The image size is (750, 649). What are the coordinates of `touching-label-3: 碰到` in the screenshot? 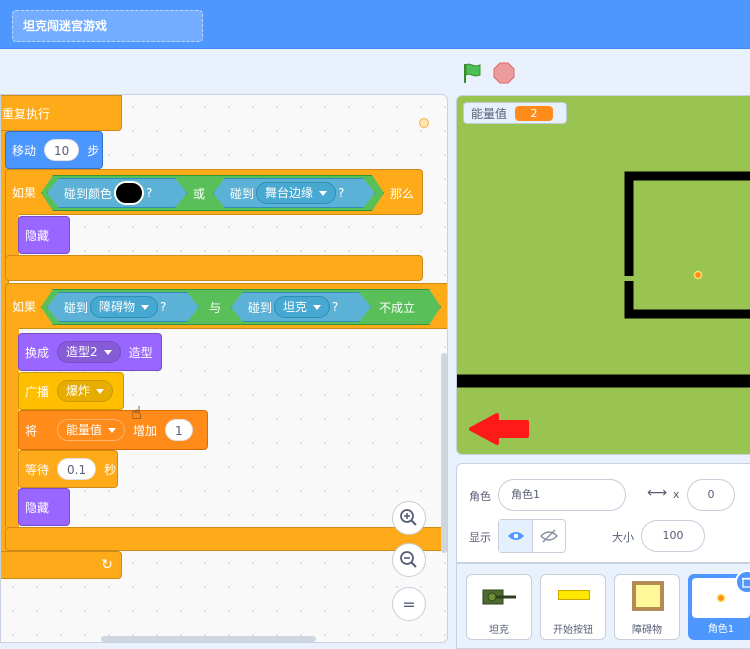 It's located at (260, 307).